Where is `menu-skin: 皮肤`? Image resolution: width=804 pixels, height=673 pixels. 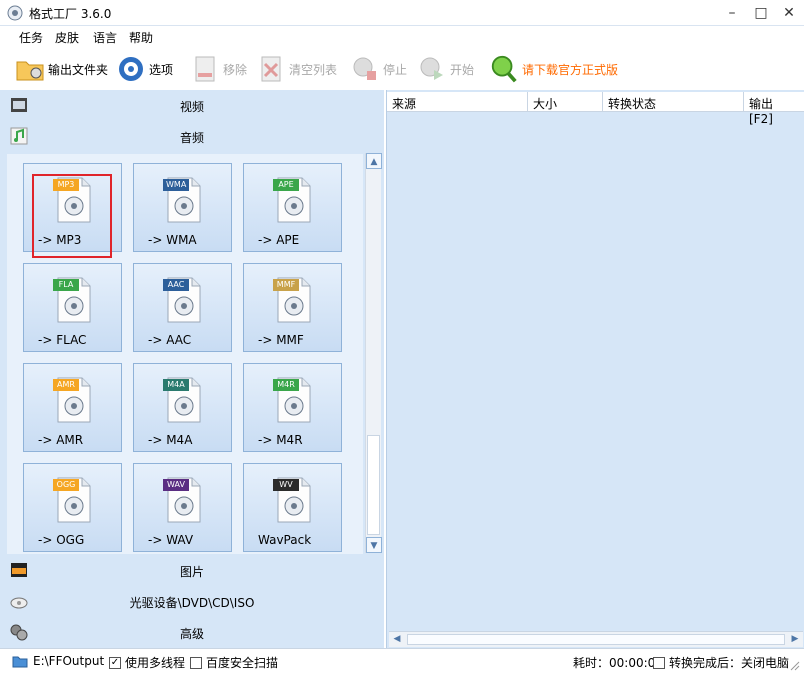
menu-skin: 皮肤 is located at coordinates (67, 37).